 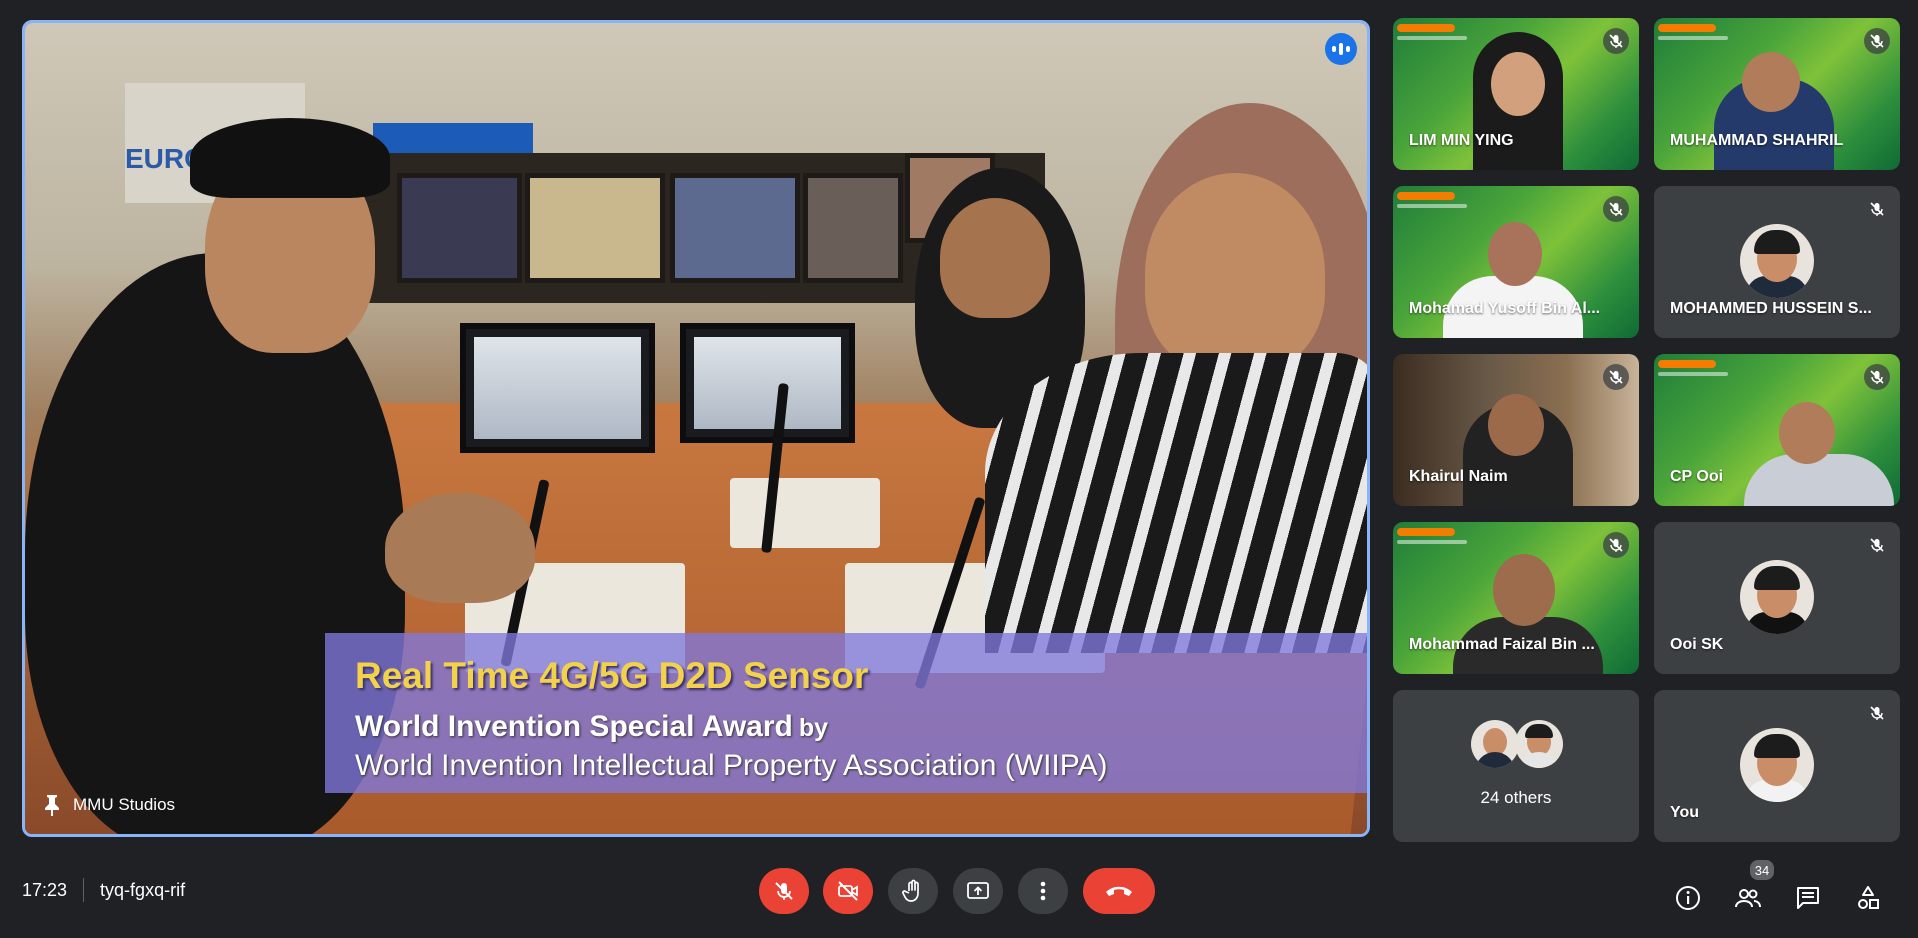 What do you see at coordinates (1697, 476) in the screenshot?
I see `participant-name: CP Ooi` at bounding box center [1697, 476].